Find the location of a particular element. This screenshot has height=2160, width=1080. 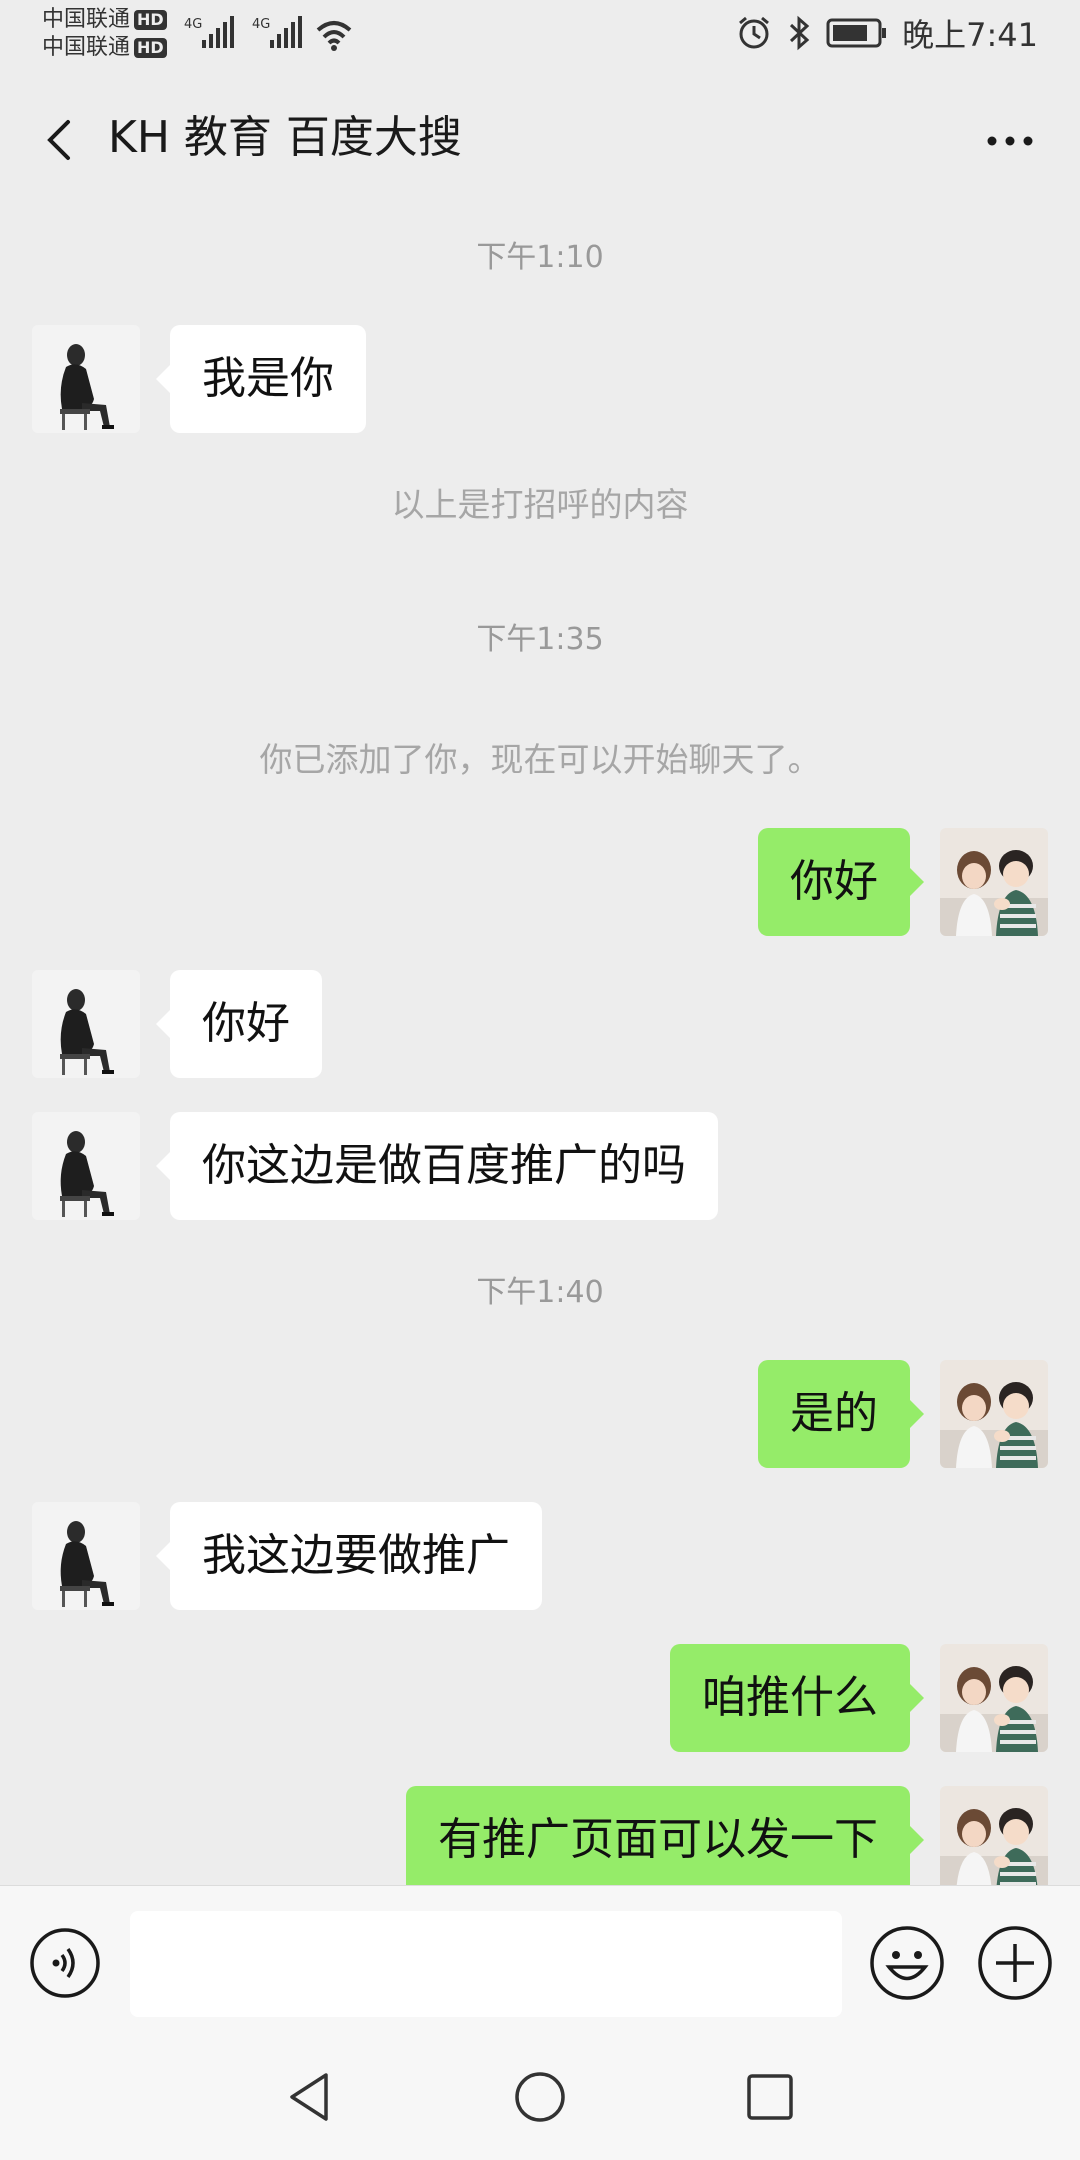

message-bubble-outgoing: 咱推什么 is located at coordinates (797, 1698).